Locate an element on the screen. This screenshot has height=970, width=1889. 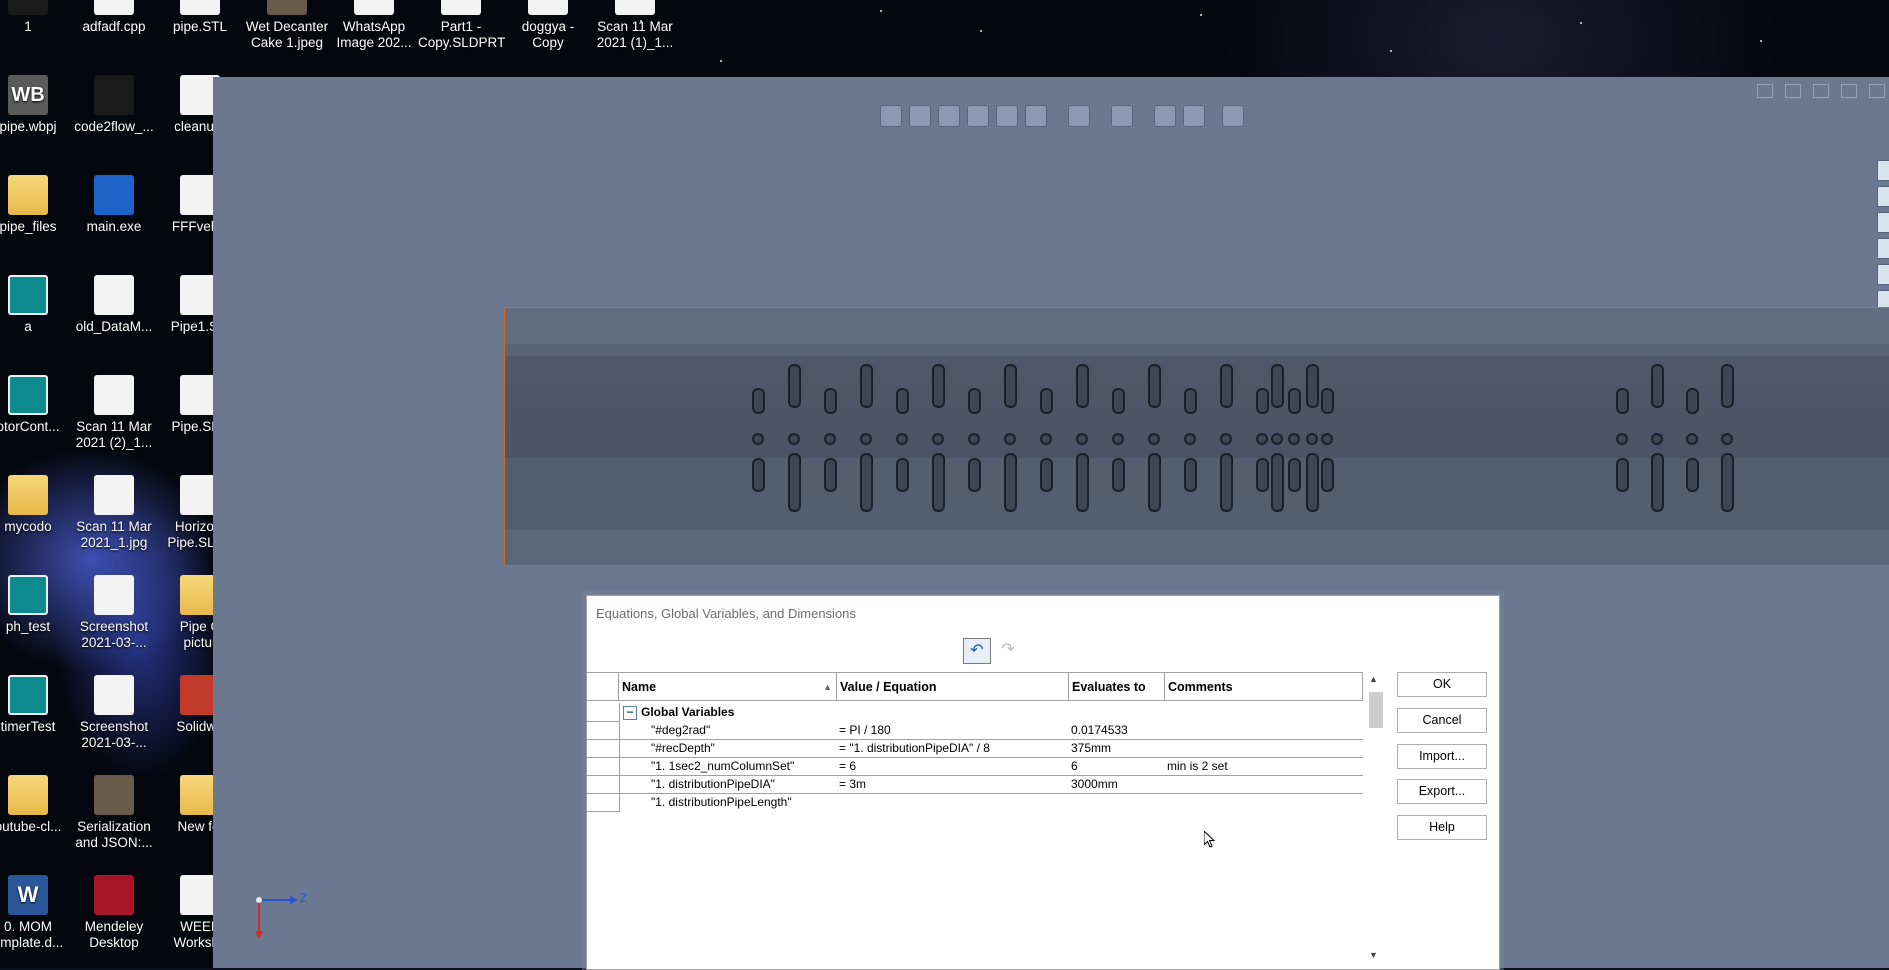
equation-row: "1. 1sec2_numColumnSet" = 6 6 min is 2 set is located at coordinates (975, 766).